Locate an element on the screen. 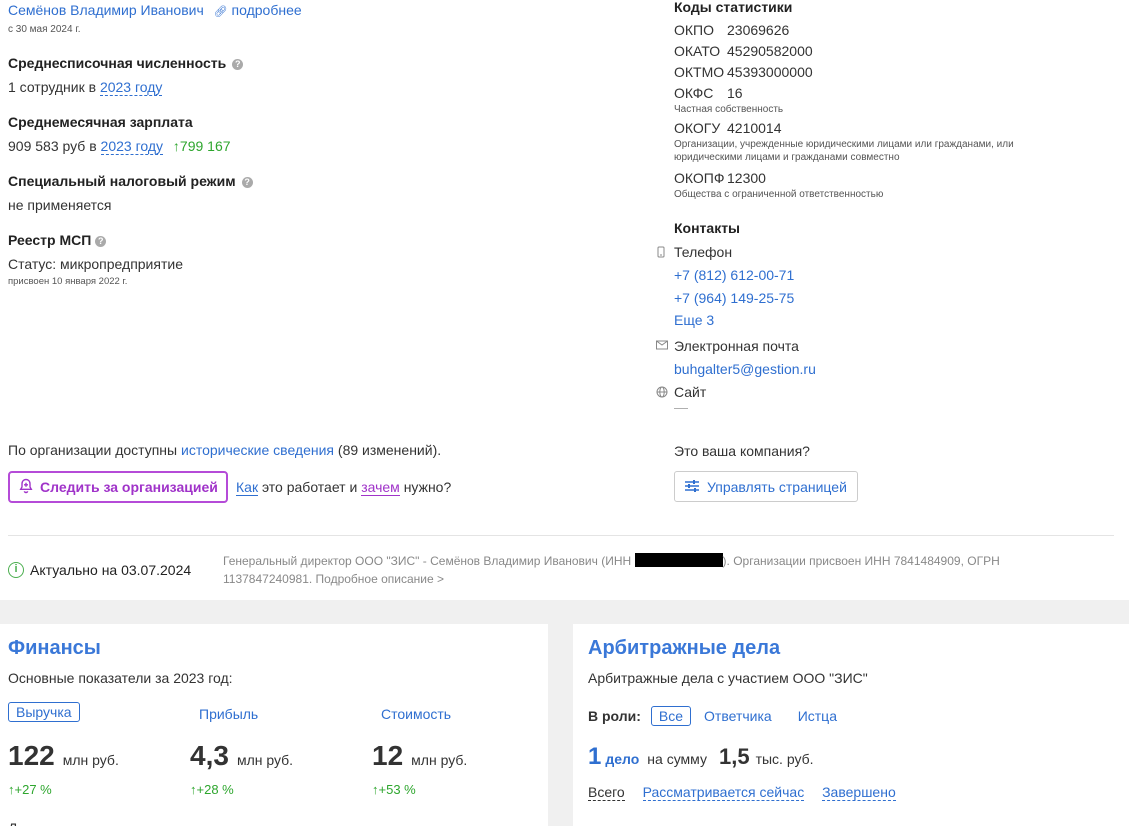  history-prefix: По организации доступны is located at coordinates (93, 450).